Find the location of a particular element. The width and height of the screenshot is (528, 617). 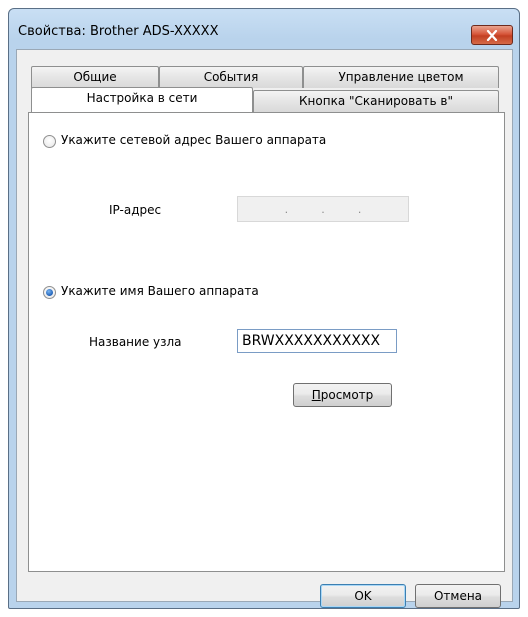

name-radio is located at coordinates (49, 292).